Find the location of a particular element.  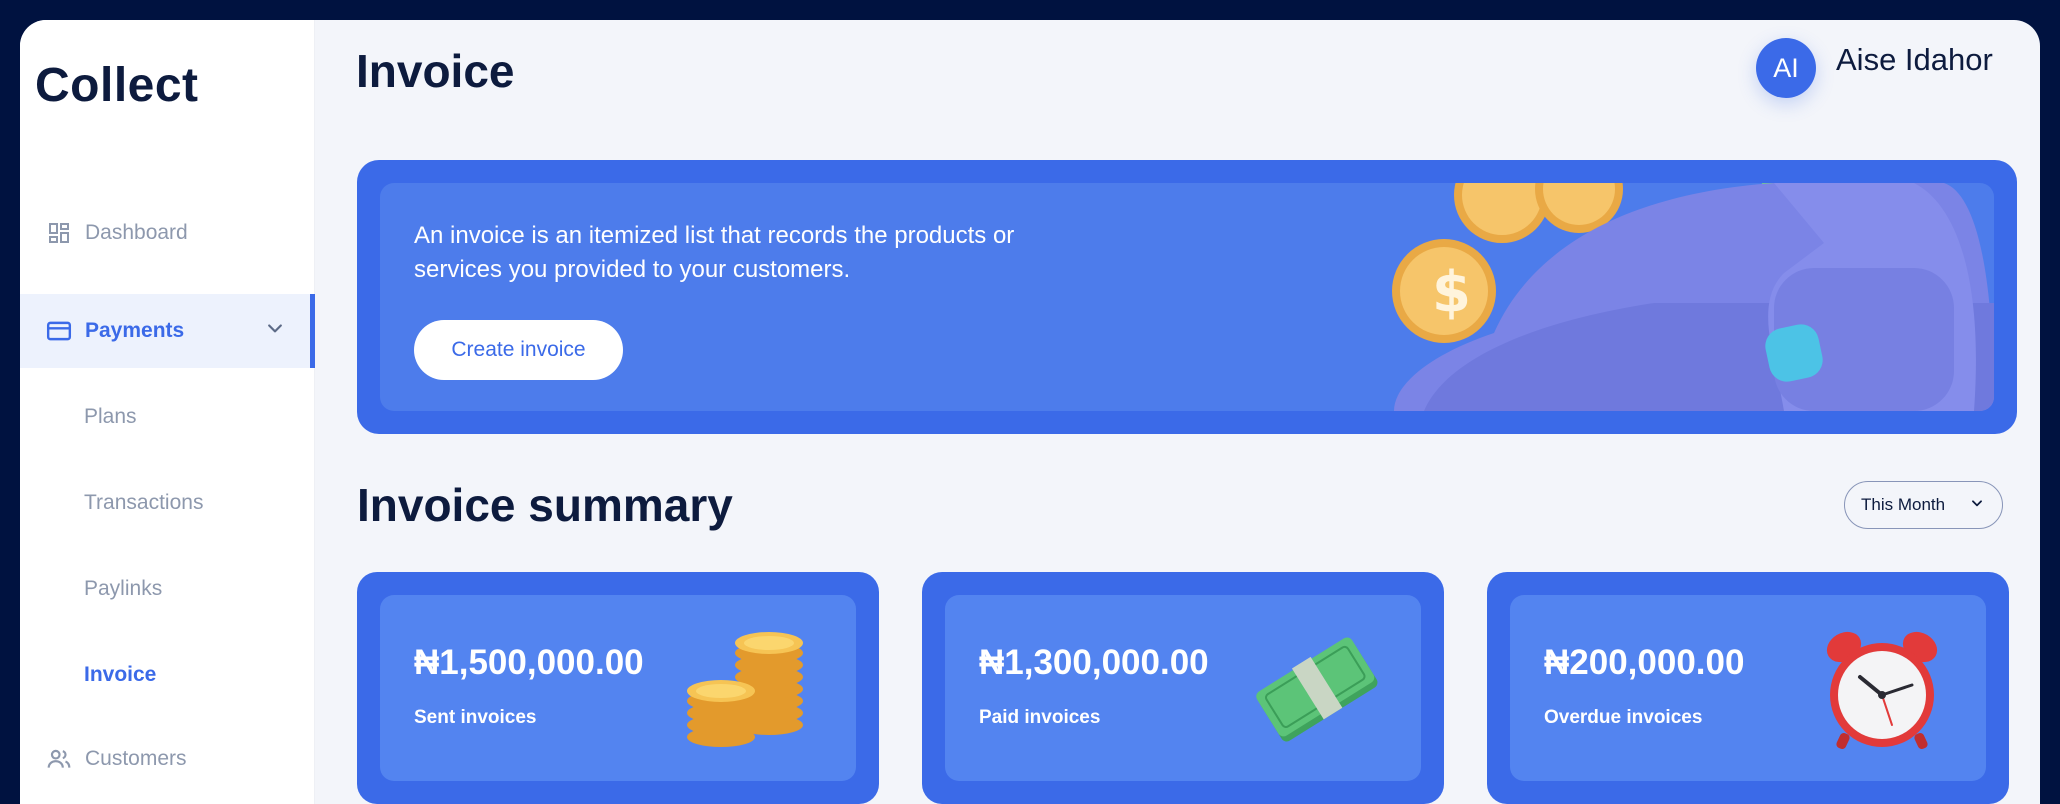

sidebar-subitem-invoice: Invoice is located at coordinates (120, 675).